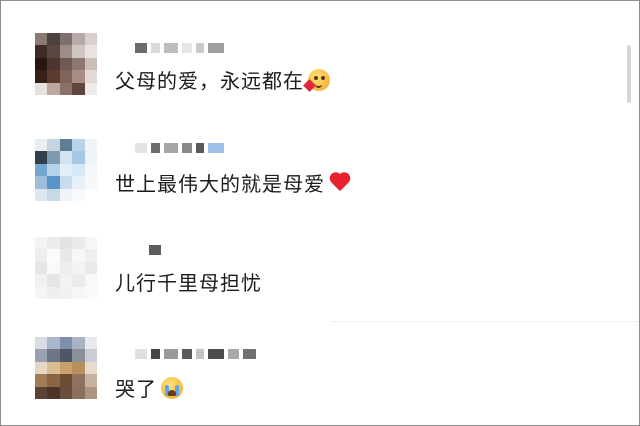  Describe the element at coordinates (149, 387) in the screenshot. I see `comment-text-row: 哭了` at that location.